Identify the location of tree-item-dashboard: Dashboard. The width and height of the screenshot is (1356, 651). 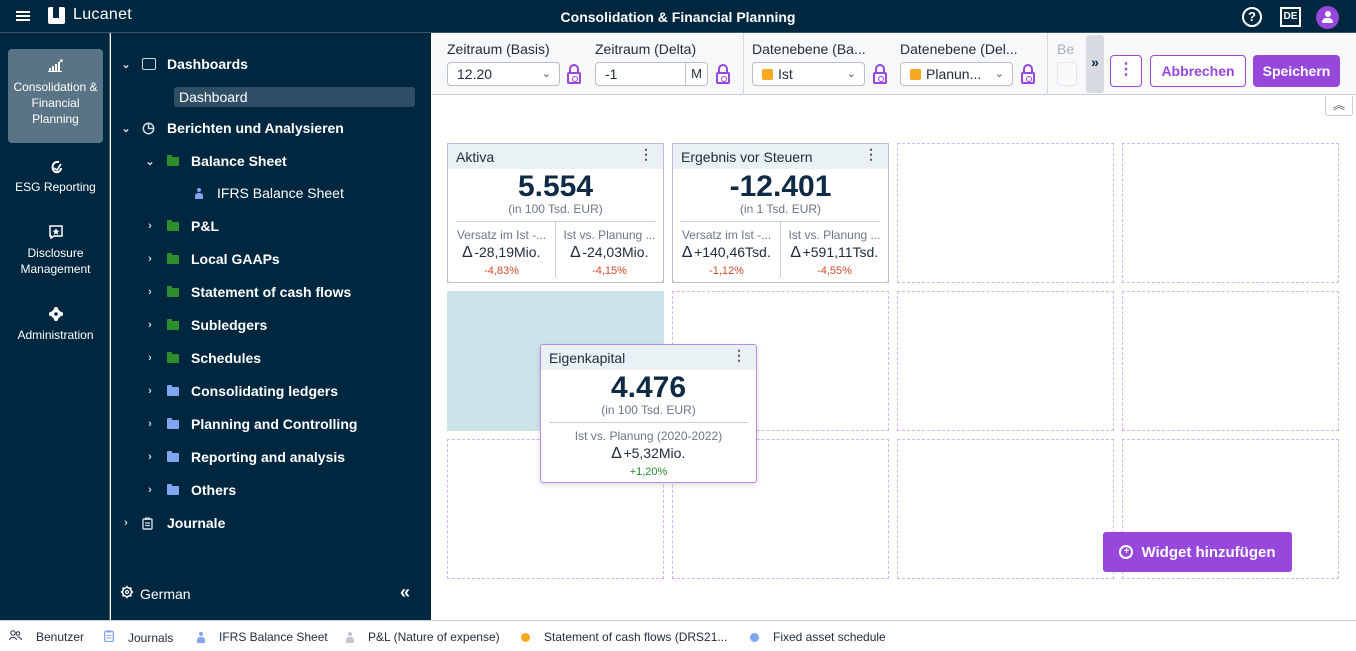
(294, 97).